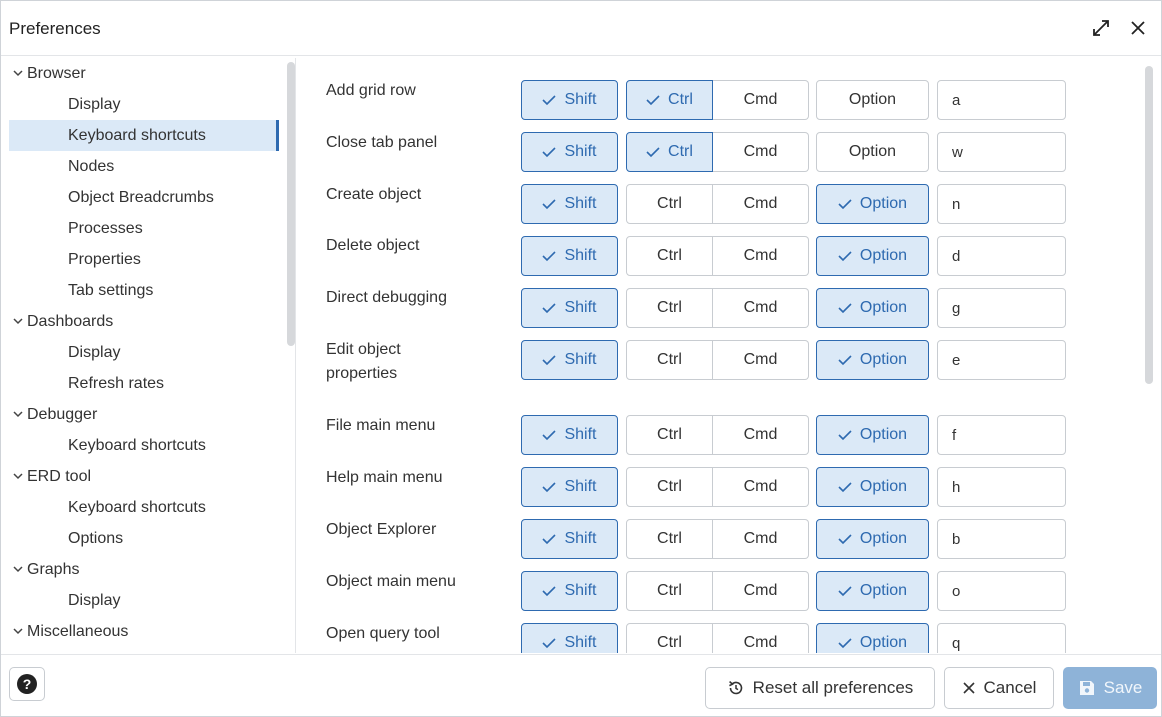  Describe the element at coordinates (1001, 100) in the screenshot. I see `shortcut-key-input: a` at that location.